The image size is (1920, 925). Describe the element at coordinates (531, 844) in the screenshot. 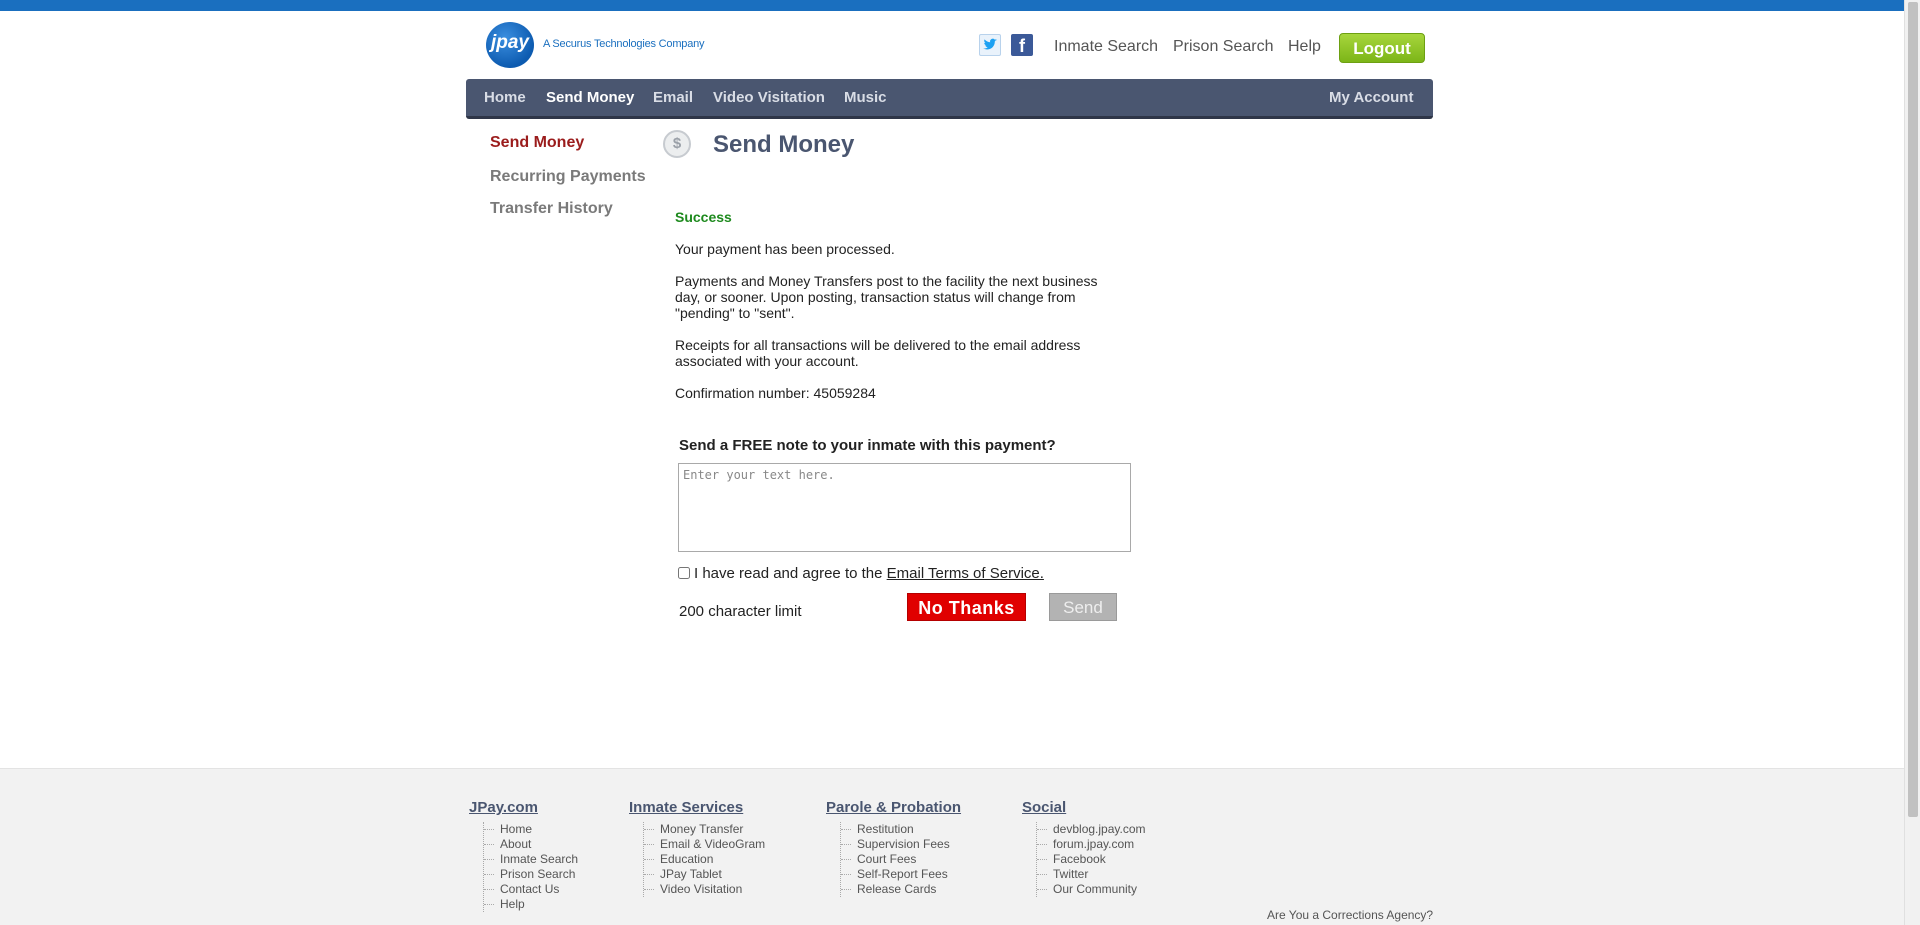

I see `footer-link: About` at that location.